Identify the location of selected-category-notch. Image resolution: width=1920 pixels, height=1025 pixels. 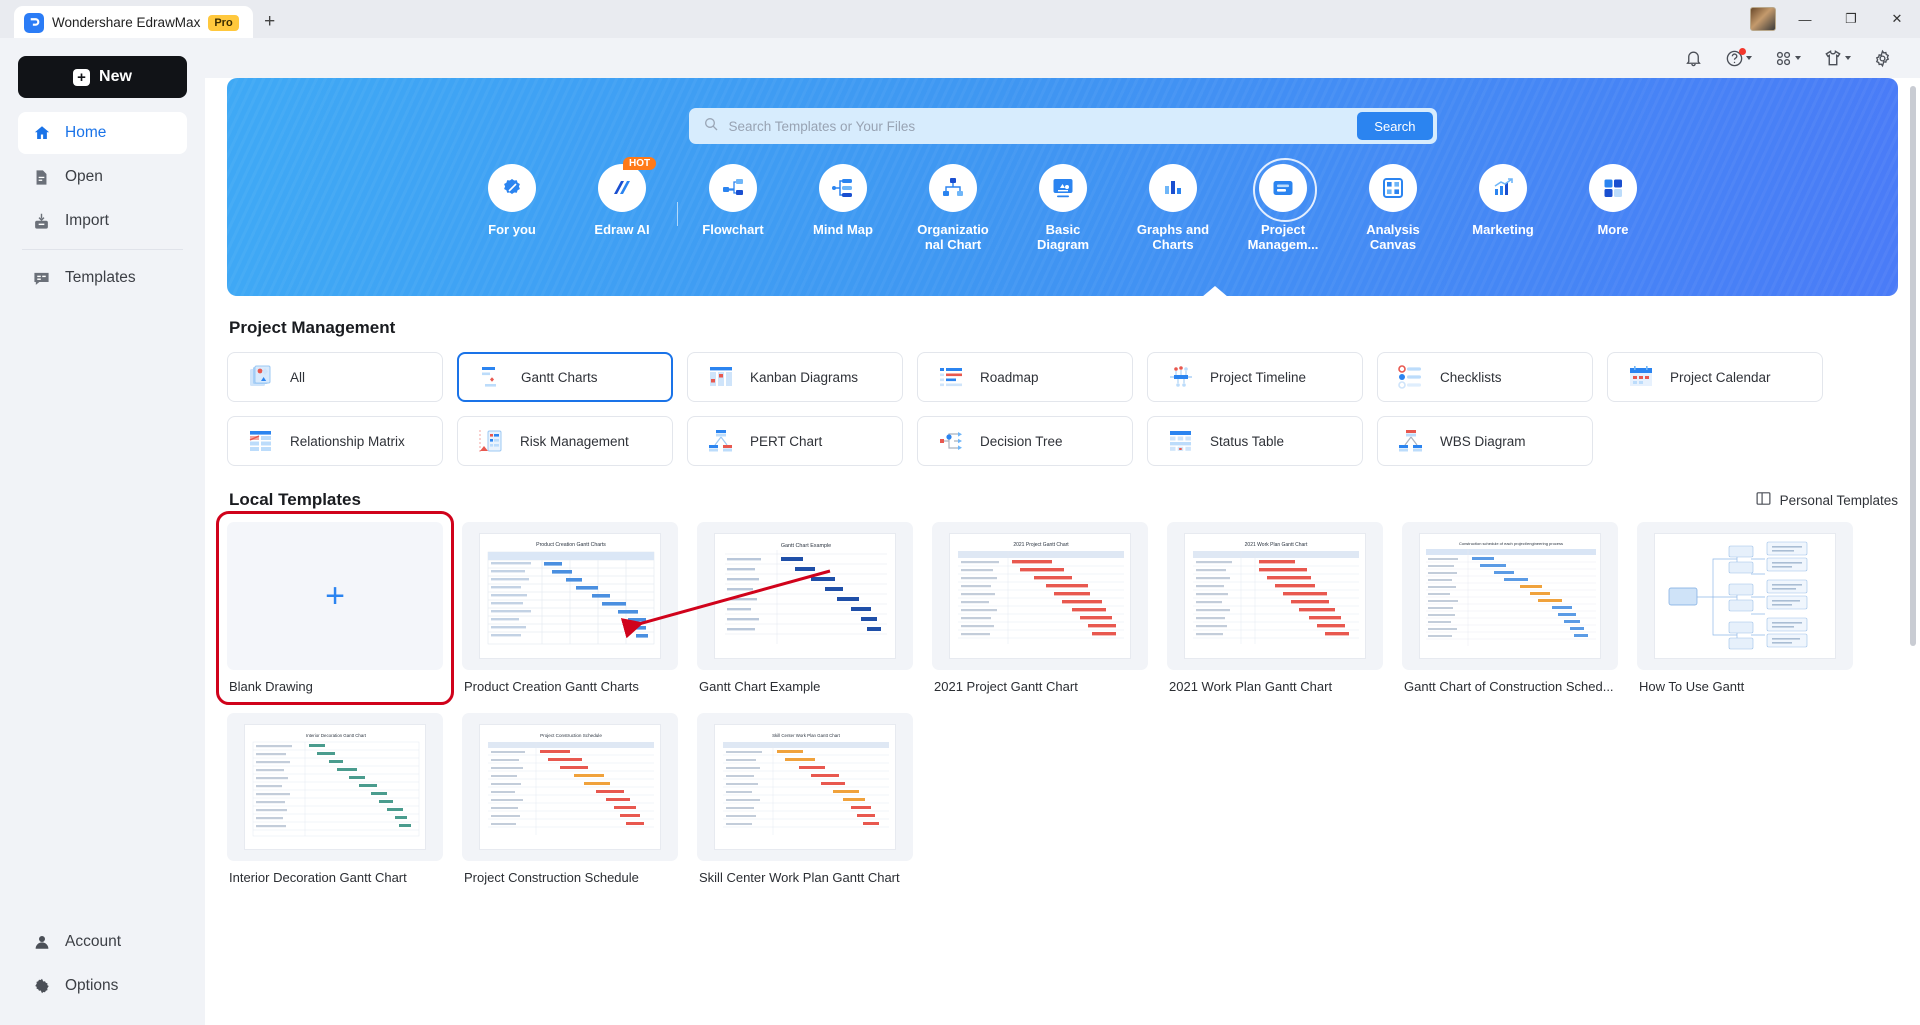
(1062, 291).